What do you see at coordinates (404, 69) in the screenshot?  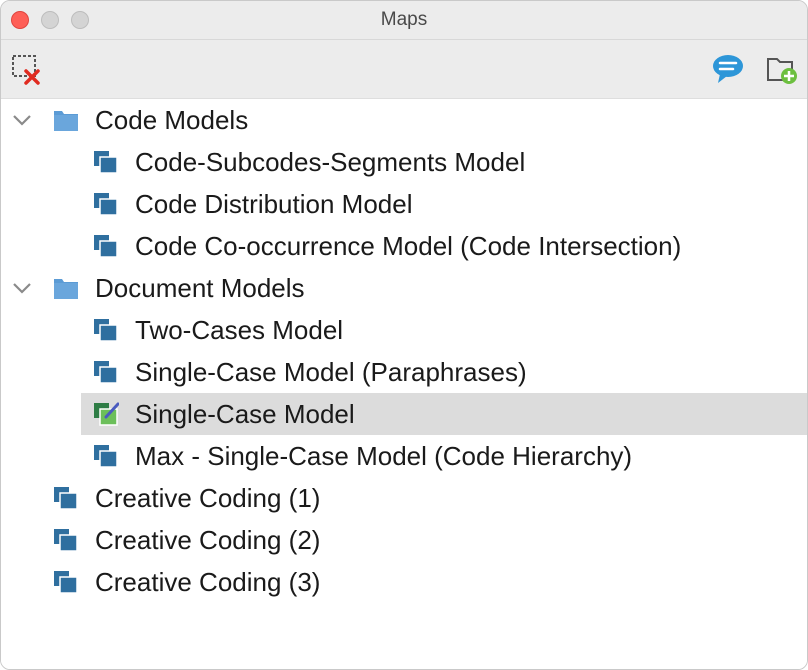 I see `toolbar` at bounding box center [404, 69].